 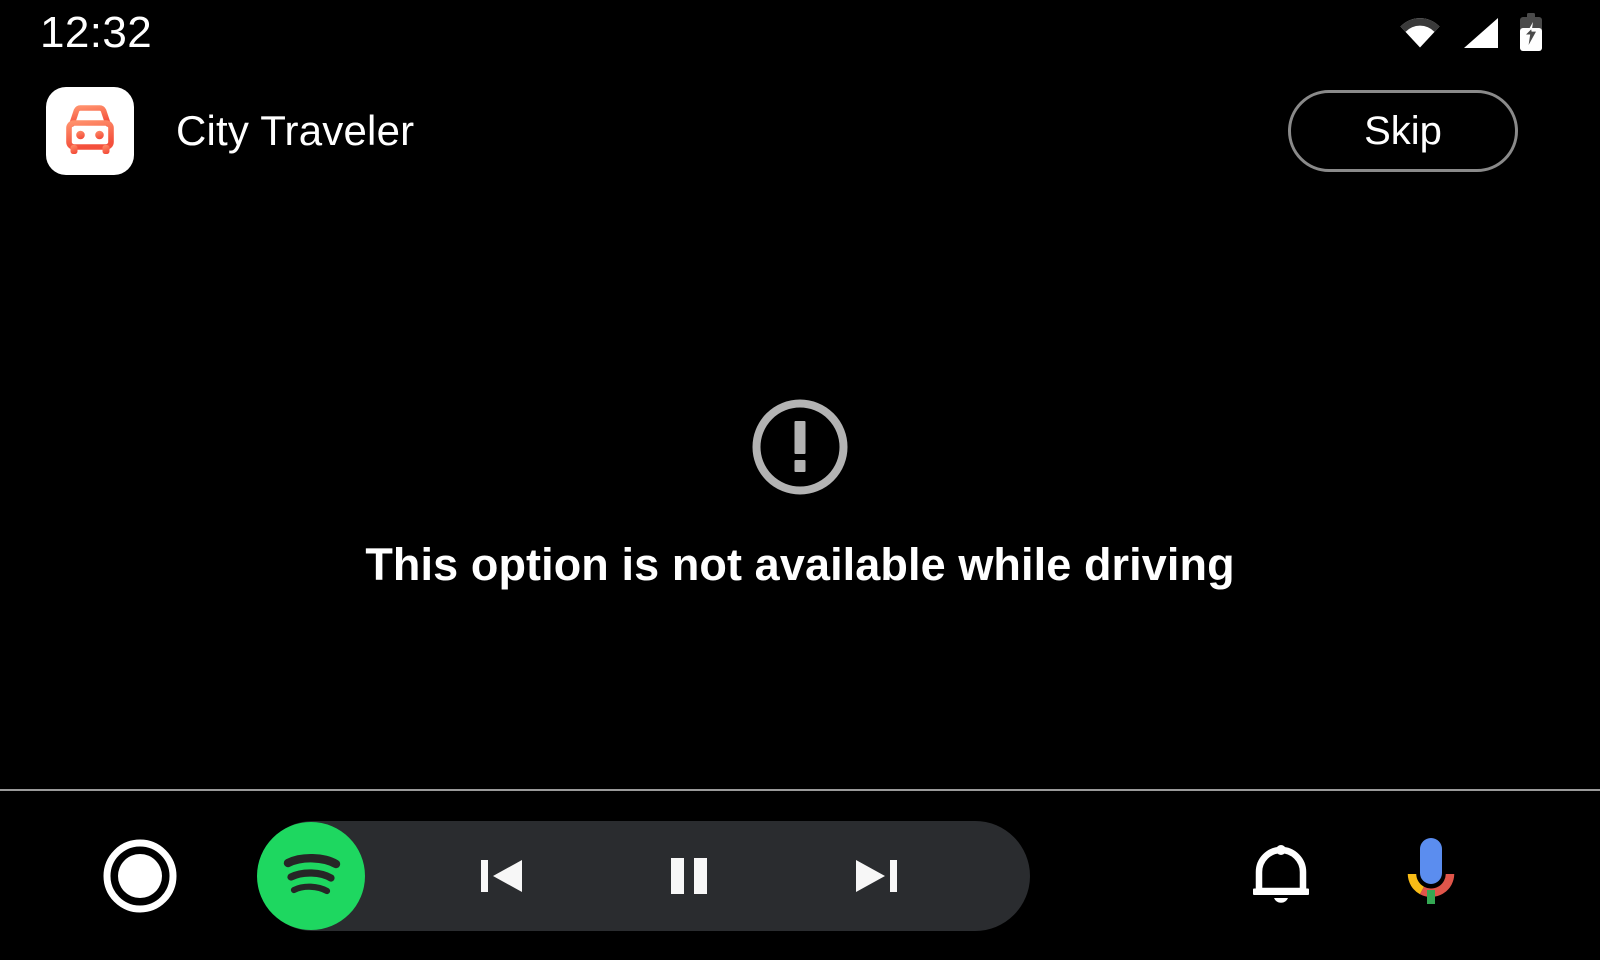 I want to click on media-transport-controls, so click(x=719, y=876).